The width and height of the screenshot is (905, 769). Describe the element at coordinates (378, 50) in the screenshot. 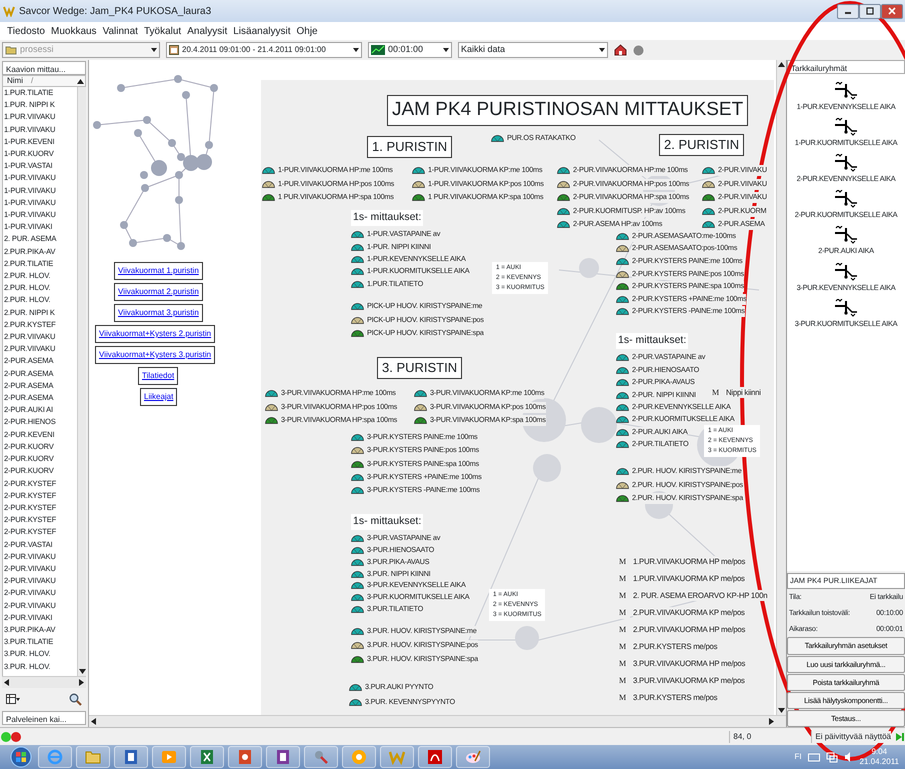

I see `chart-icon` at that location.